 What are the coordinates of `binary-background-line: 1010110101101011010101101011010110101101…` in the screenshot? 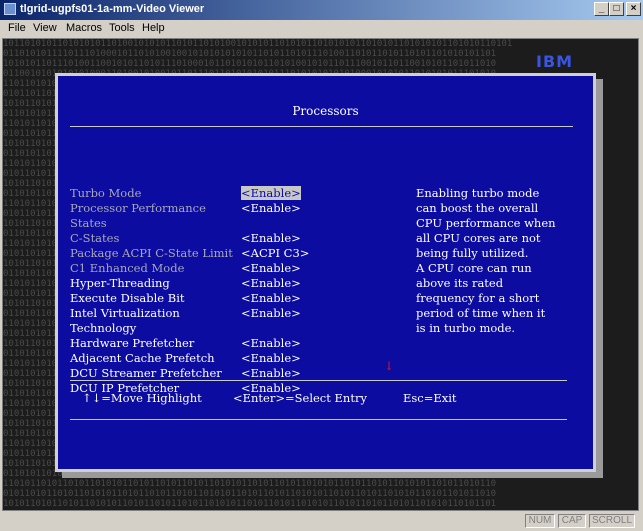 It's located at (250, 504).